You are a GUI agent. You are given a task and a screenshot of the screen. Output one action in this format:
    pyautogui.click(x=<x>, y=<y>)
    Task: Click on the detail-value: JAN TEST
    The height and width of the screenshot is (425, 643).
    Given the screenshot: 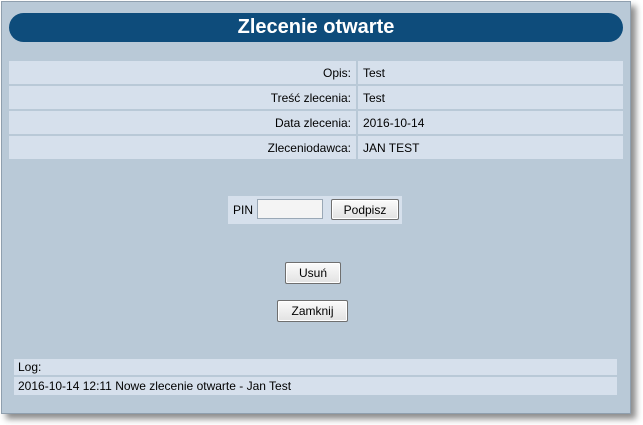 What is the action you would take?
    pyautogui.click(x=490, y=147)
    